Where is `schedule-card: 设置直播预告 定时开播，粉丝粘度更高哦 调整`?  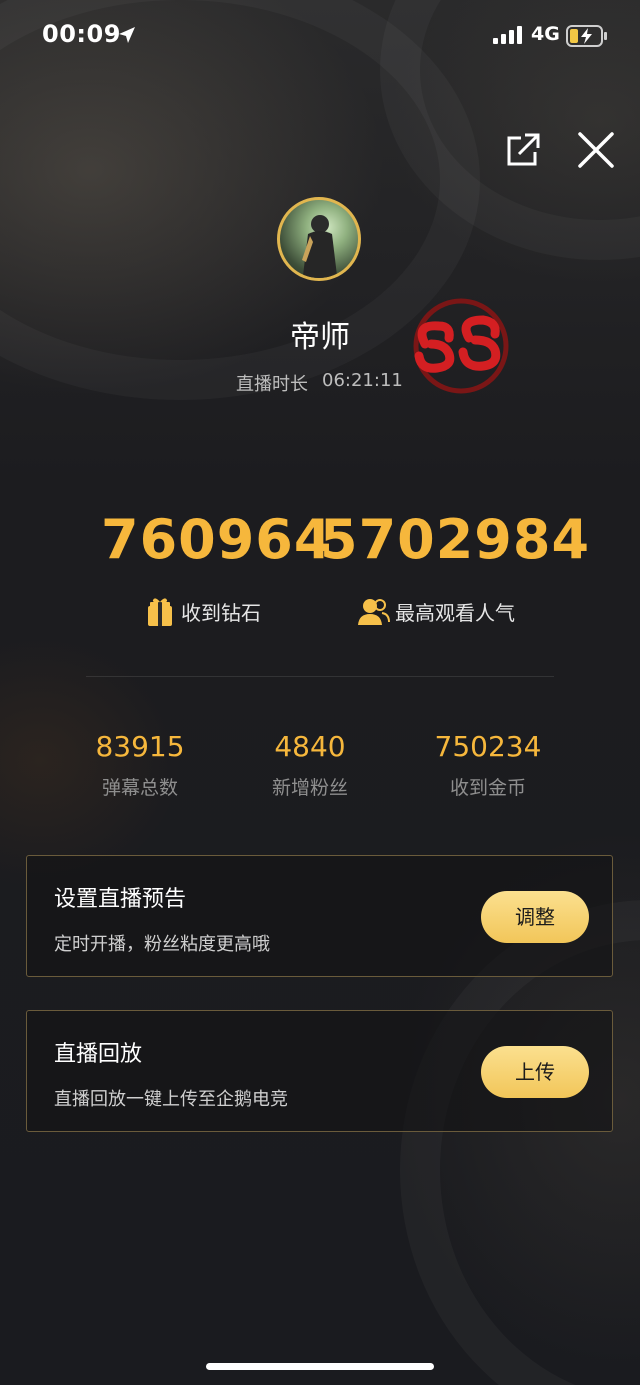 schedule-card: 设置直播预告 定时开播，粉丝粘度更高哦 调整 is located at coordinates (319, 916).